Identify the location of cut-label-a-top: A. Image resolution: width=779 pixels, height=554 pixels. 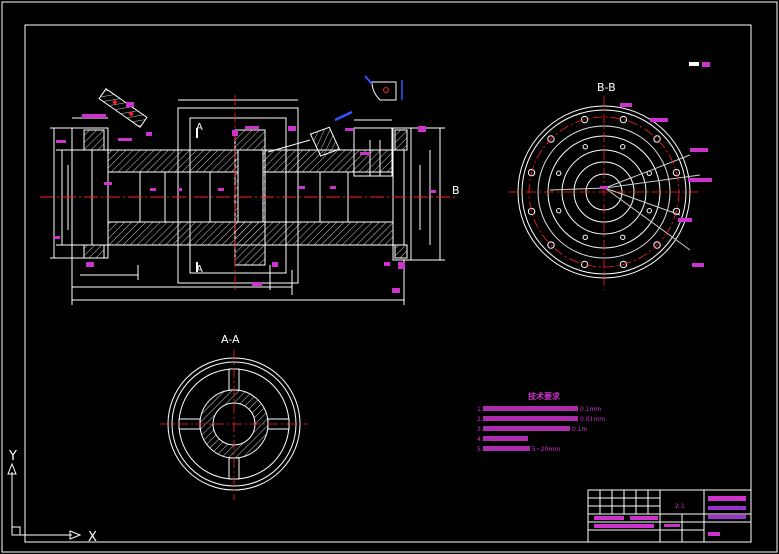
(199, 127).